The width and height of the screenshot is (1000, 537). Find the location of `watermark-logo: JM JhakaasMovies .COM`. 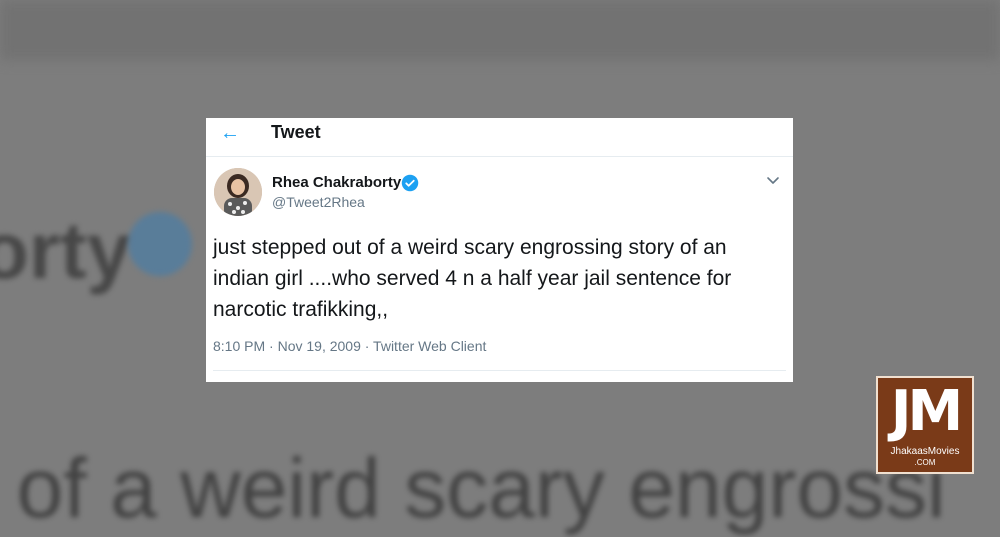

watermark-logo: JM JhakaasMovies .COM is located at coordinates (925, 425).